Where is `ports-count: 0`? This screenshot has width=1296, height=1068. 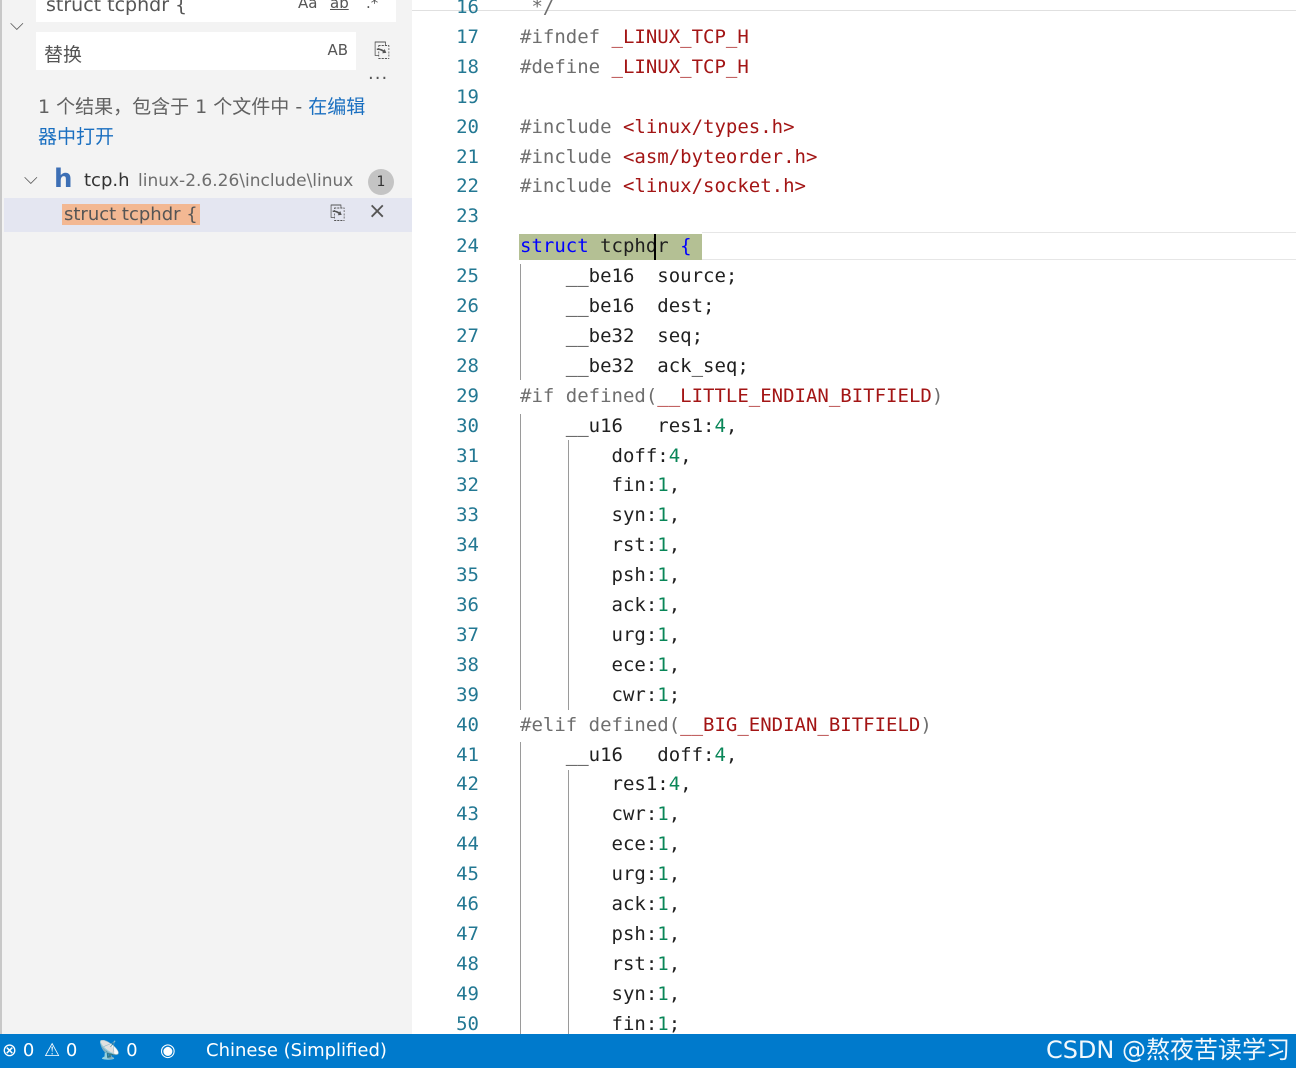
ports-count: 0 is located at coordinates (132, 1050).